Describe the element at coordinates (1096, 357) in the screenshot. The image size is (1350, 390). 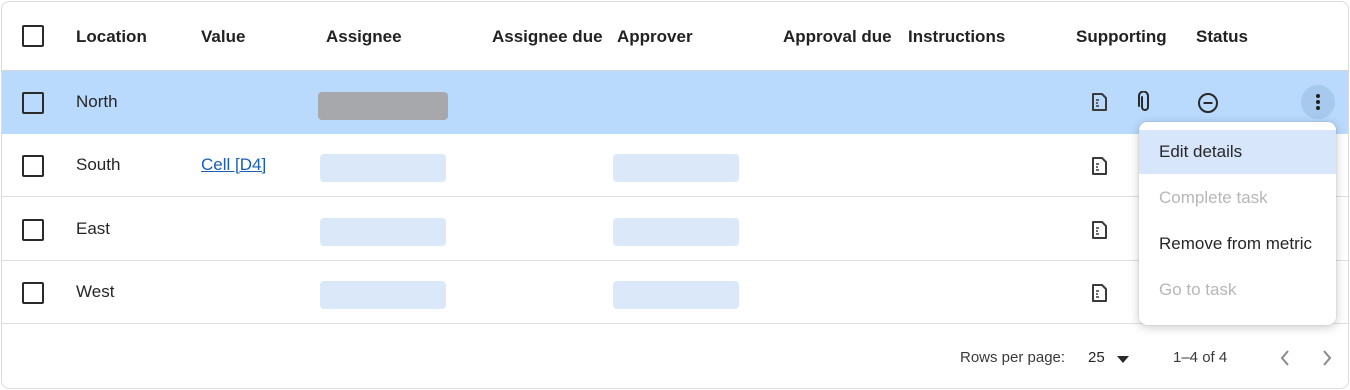
I see `rows-per-page-value: 25` at that location.